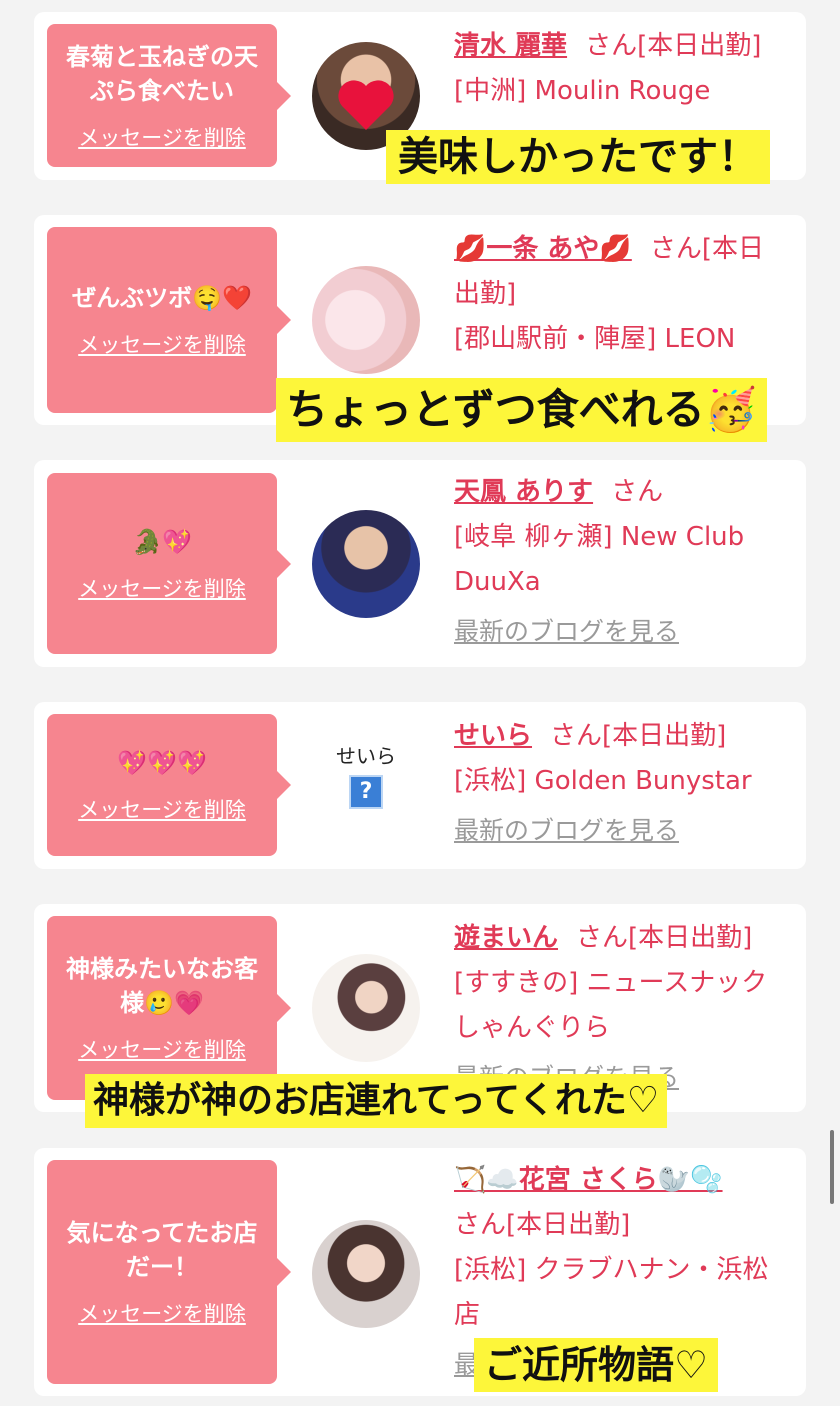 This screenshot has width=840, height=1406. What do you see at coordinates (510, 46) in the screenshot?
I see `cast-name-link: 清水 麗華` at bounding box center [510, 46].